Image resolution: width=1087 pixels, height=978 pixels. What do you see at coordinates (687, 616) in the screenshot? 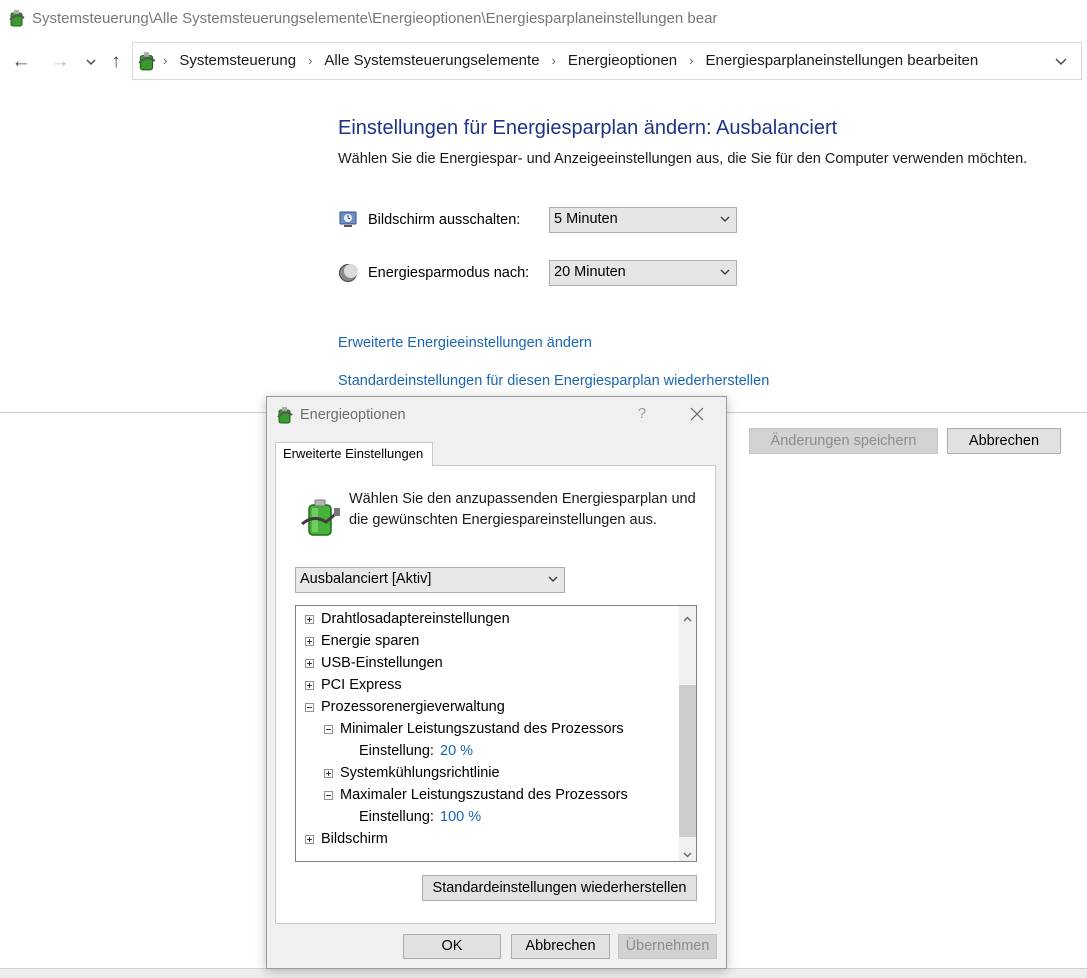
I see `scroll-up-icon` at bounding box center [687, 616].